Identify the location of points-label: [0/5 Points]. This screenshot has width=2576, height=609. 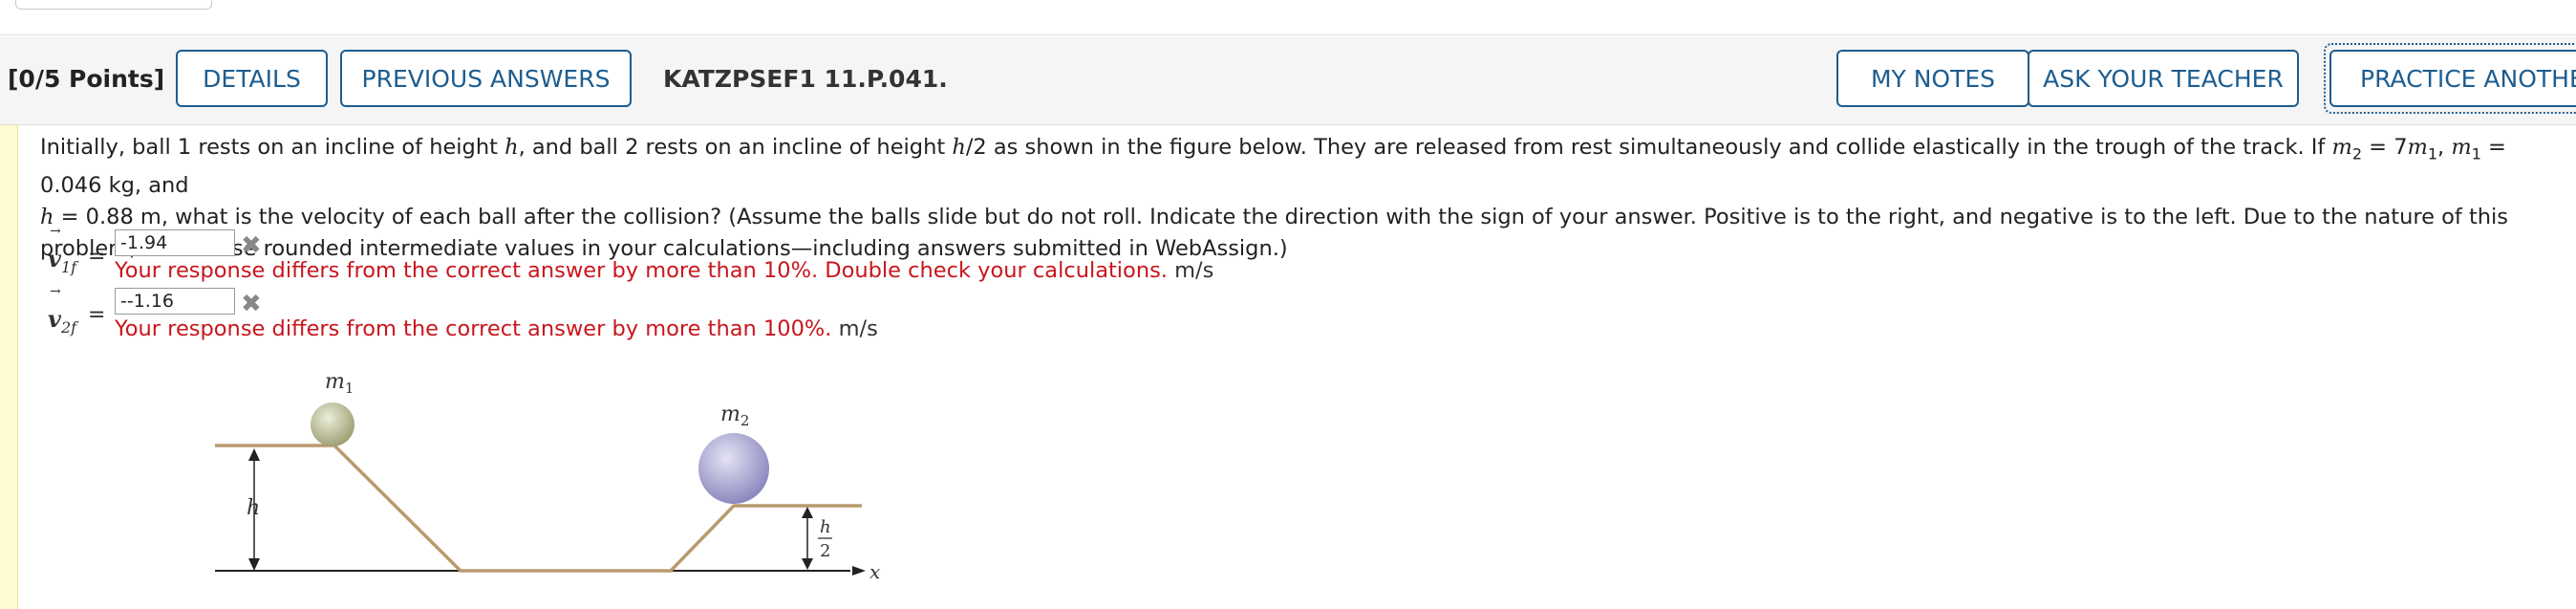
(86, 79).